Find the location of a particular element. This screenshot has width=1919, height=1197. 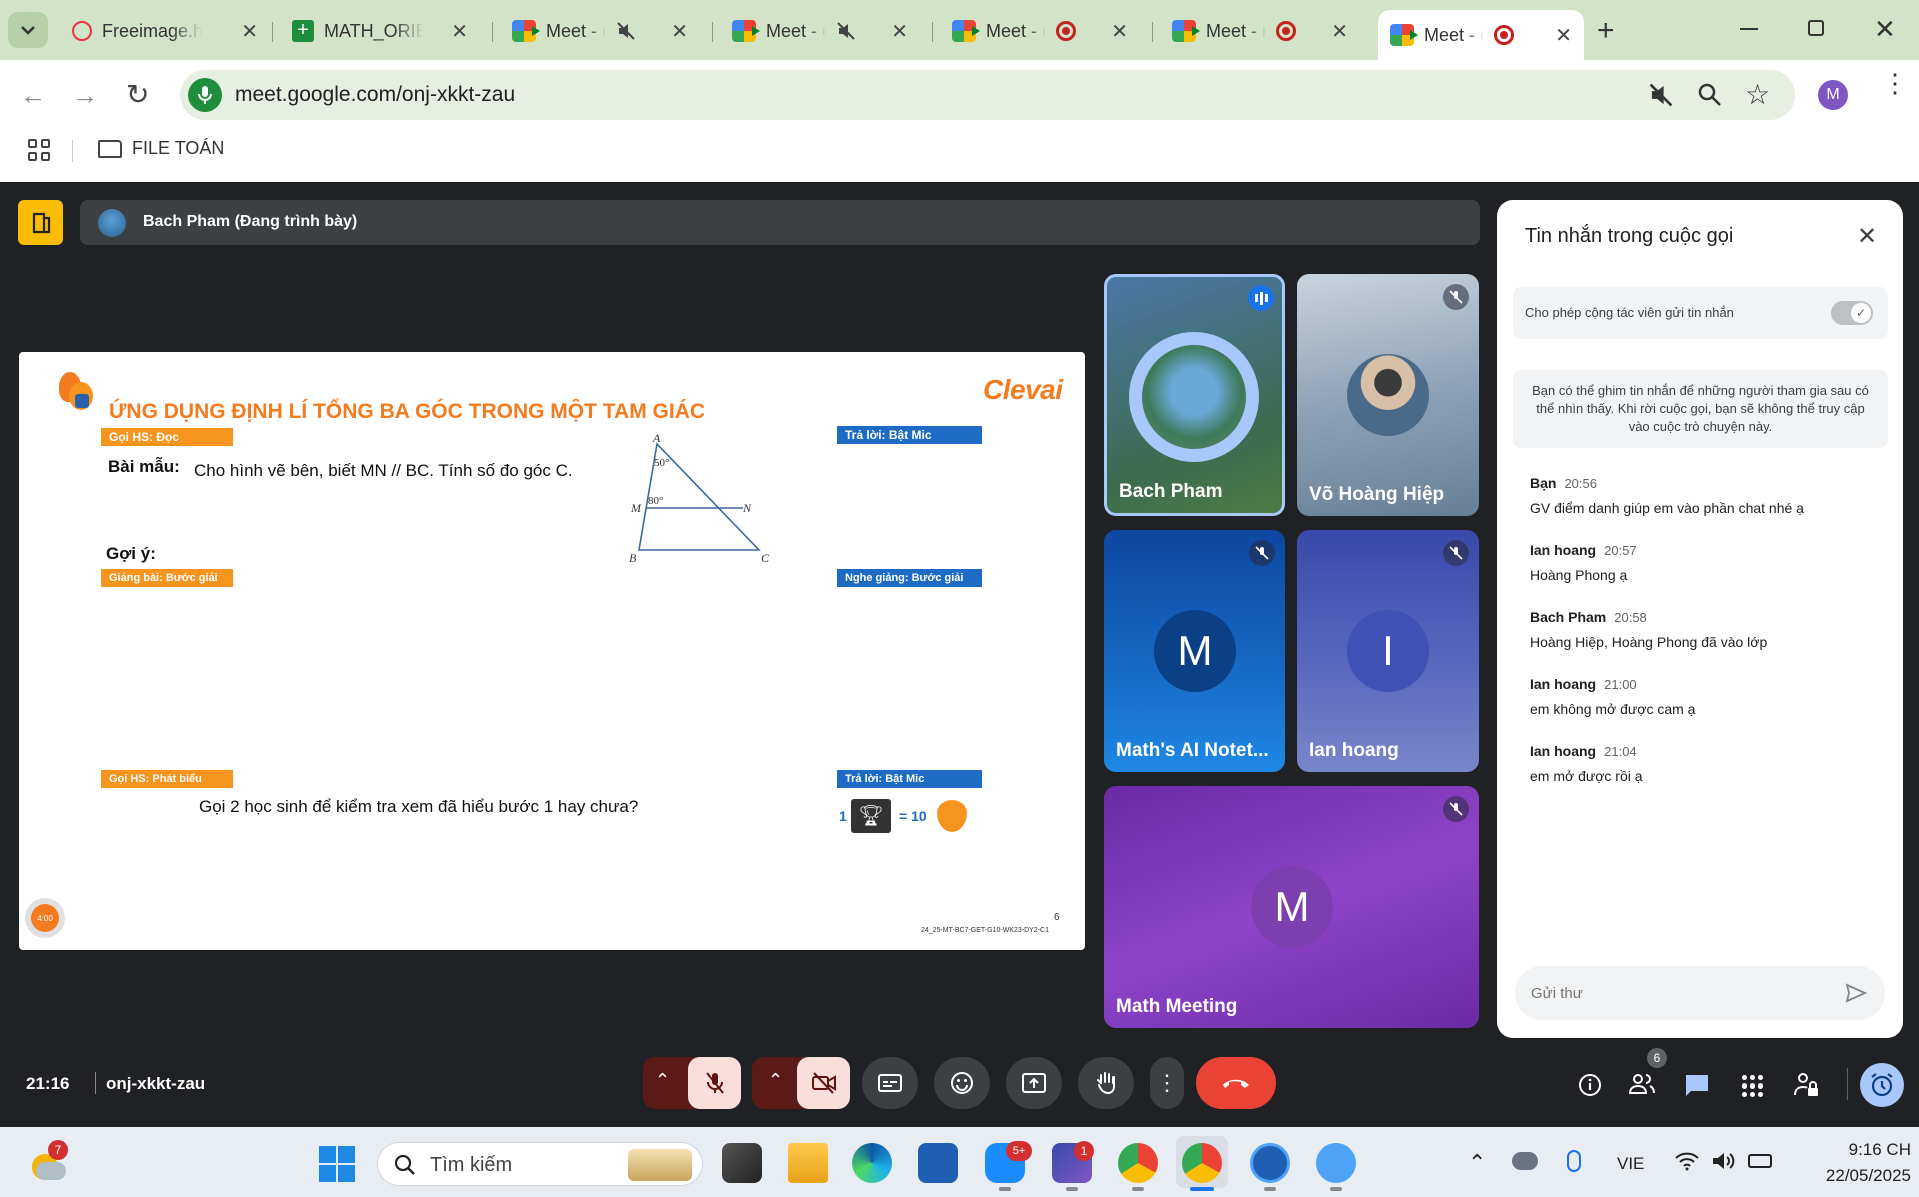

video-options-button: ⌃ is located at coordinates (775, 1080).